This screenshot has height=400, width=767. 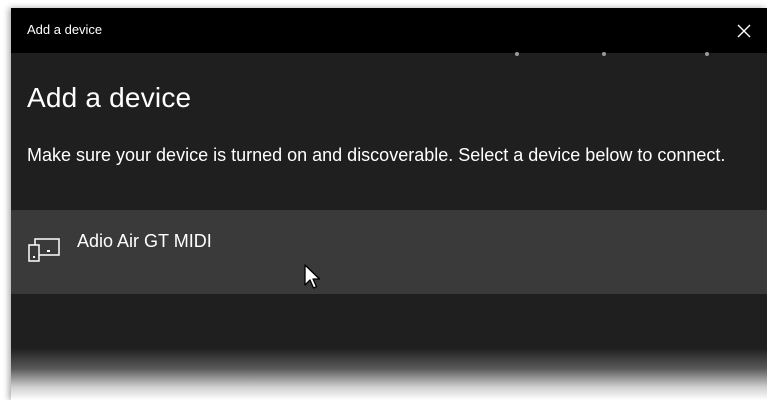 What do you see at coordinates (389, 374) in the screenshot?
I see `bottom-fade` at bounding box center [389, 374].